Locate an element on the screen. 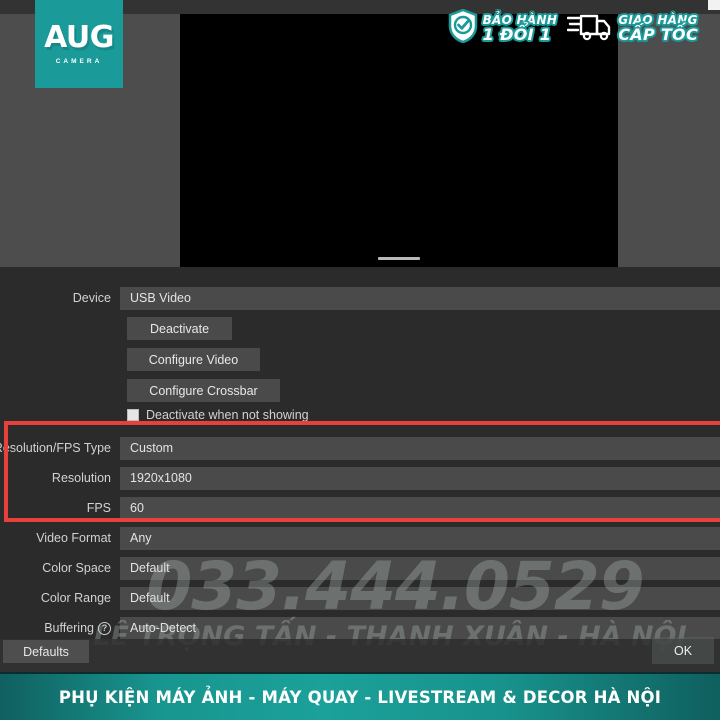 The image size is (720, 720). help-icon: ? is located at coordinates (104, 628).